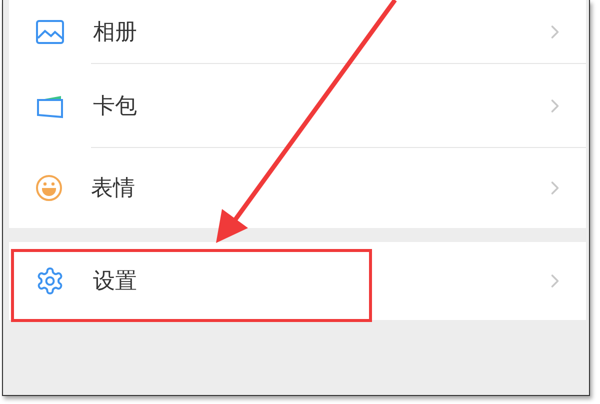 This screenshot has width=600, height=404. I want to click on menu-label: 表情, so click(113, 189).